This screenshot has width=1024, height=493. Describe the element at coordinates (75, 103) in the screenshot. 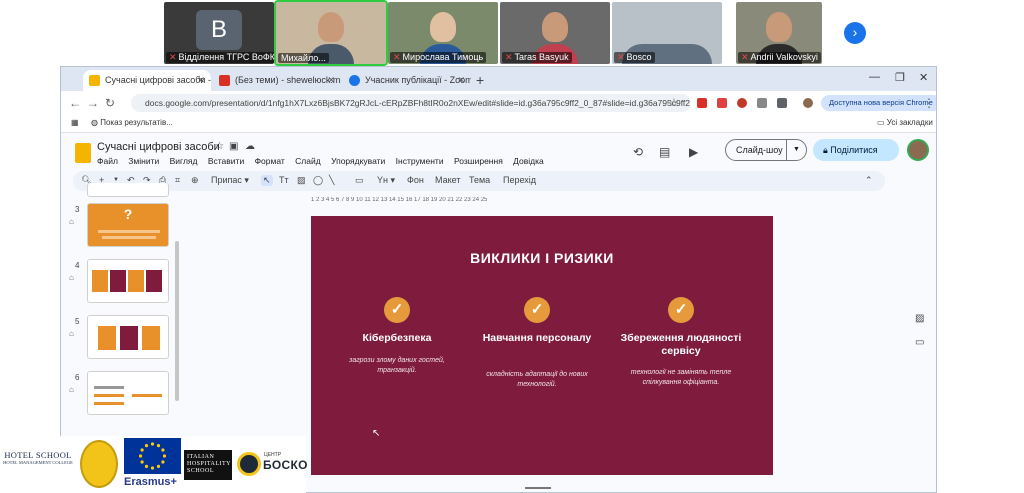

I see `back-icon: ←` at that location.